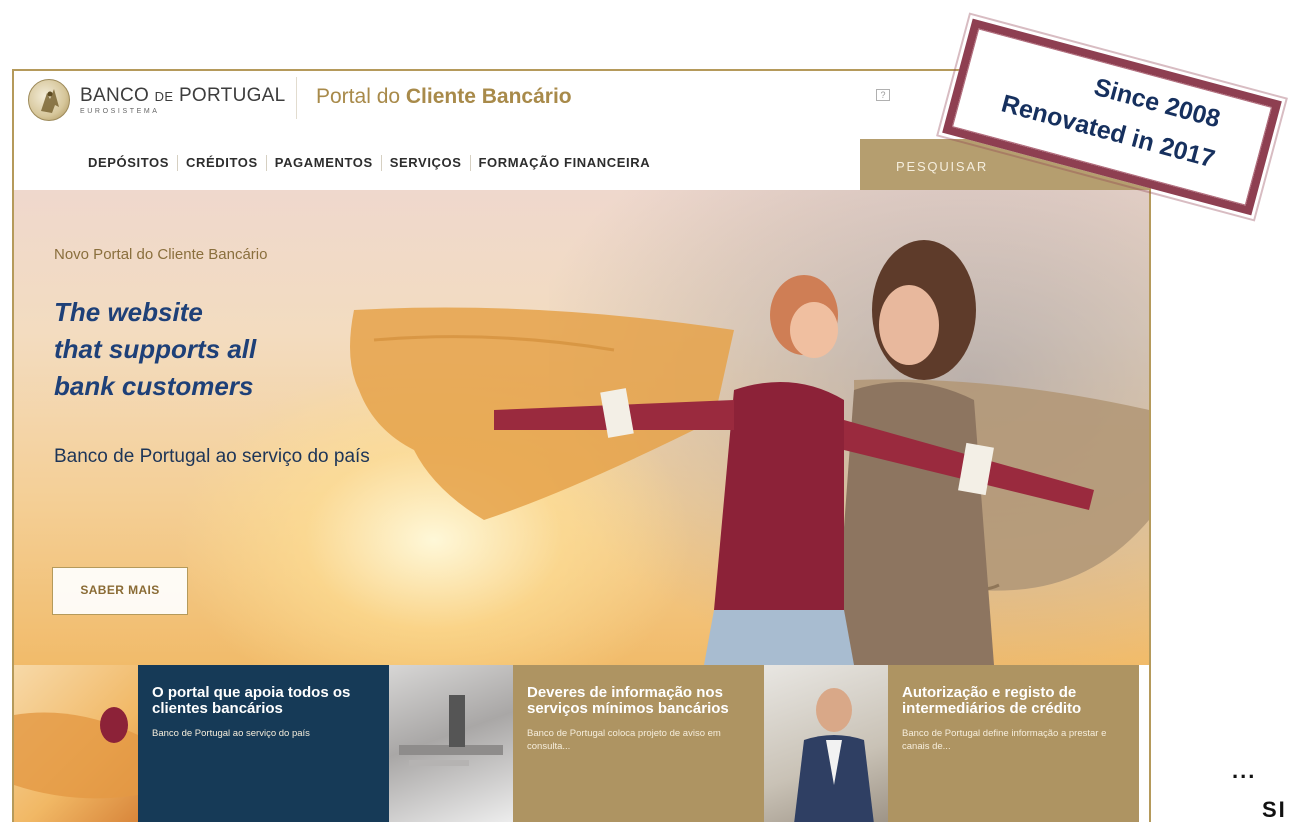 The width and height of the screenshot is (1299, 822). What do you see at coordinates (49, 100) in the screenshot?
I see `bank-emblem-icon` at bounding box center [49, 100].